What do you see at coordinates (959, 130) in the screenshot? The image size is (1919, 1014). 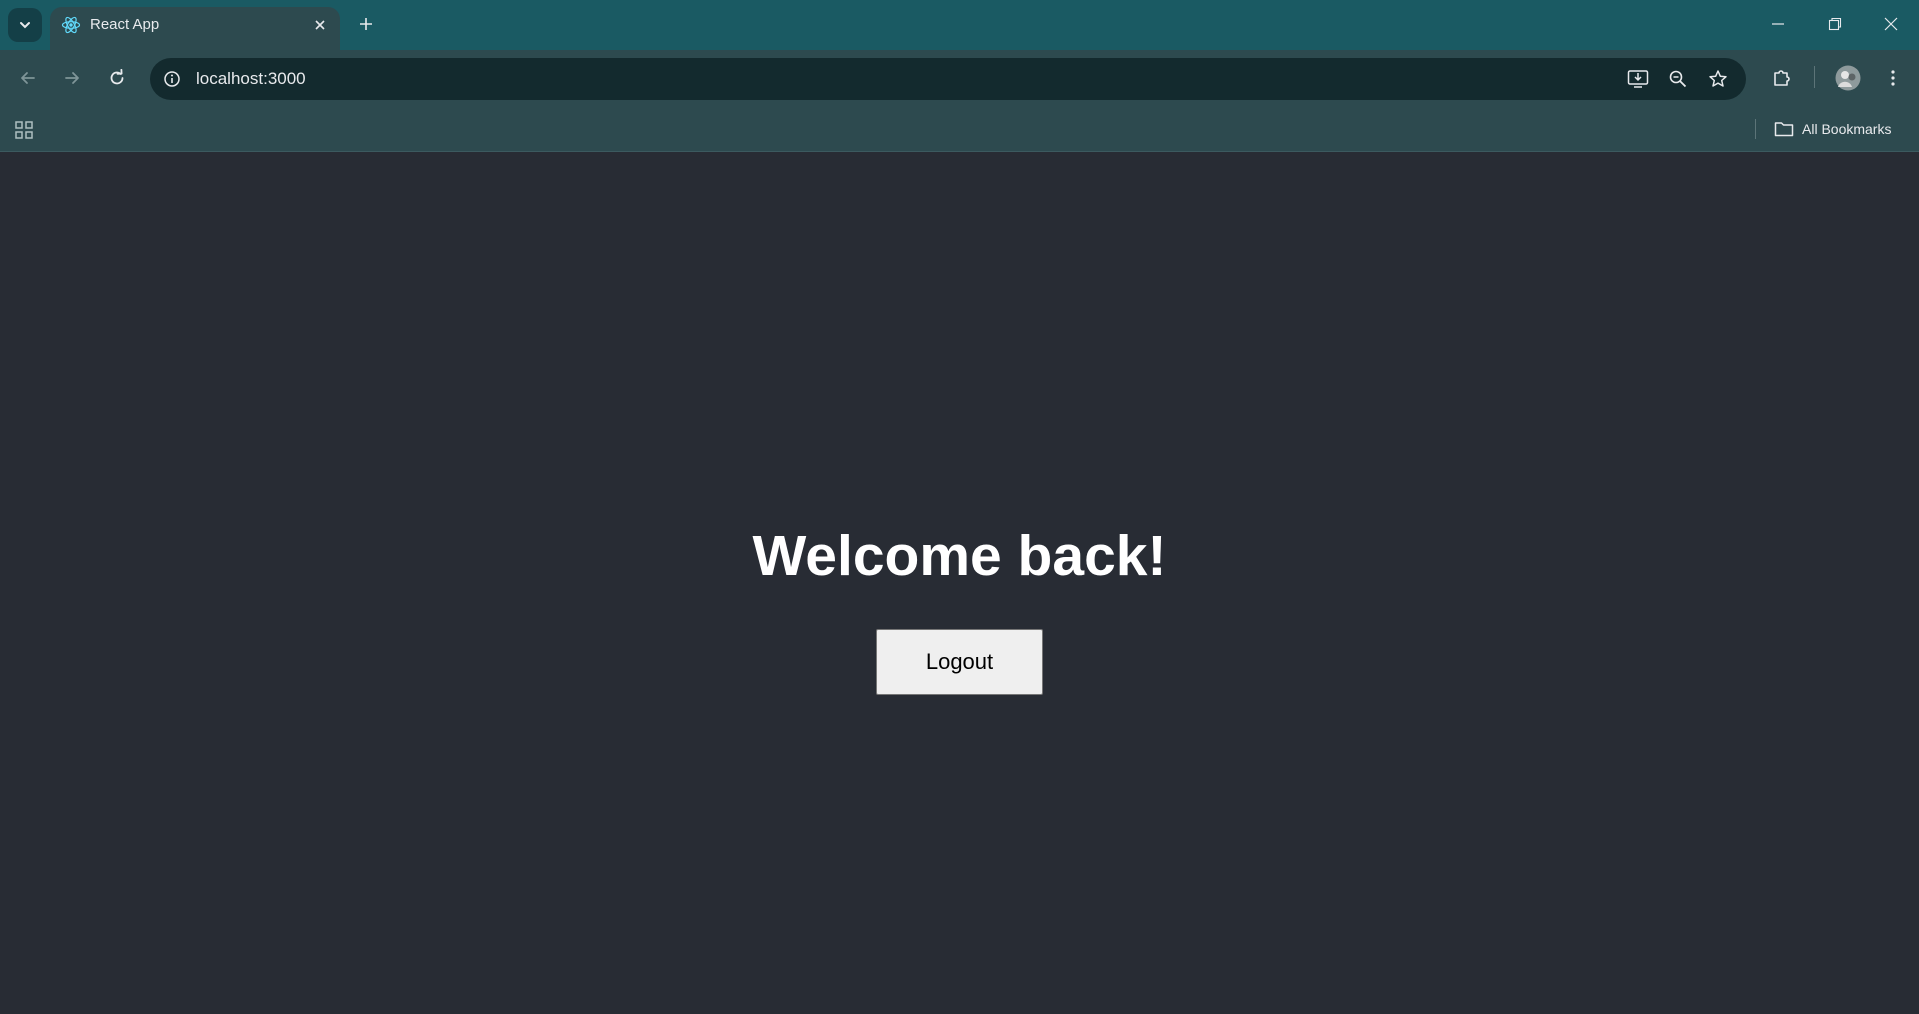 I see `bookmarks-bar: All Bookmarks` at bounding box center [959, 130].